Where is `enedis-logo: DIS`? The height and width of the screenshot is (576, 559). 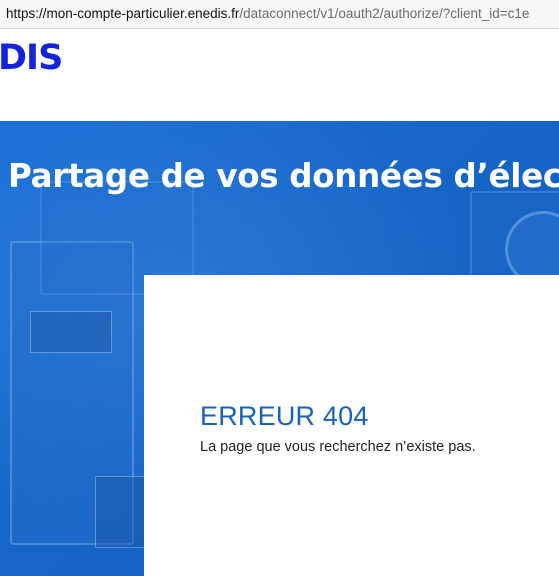 enedis-logo: DIS is located at coordinates (31, 58).